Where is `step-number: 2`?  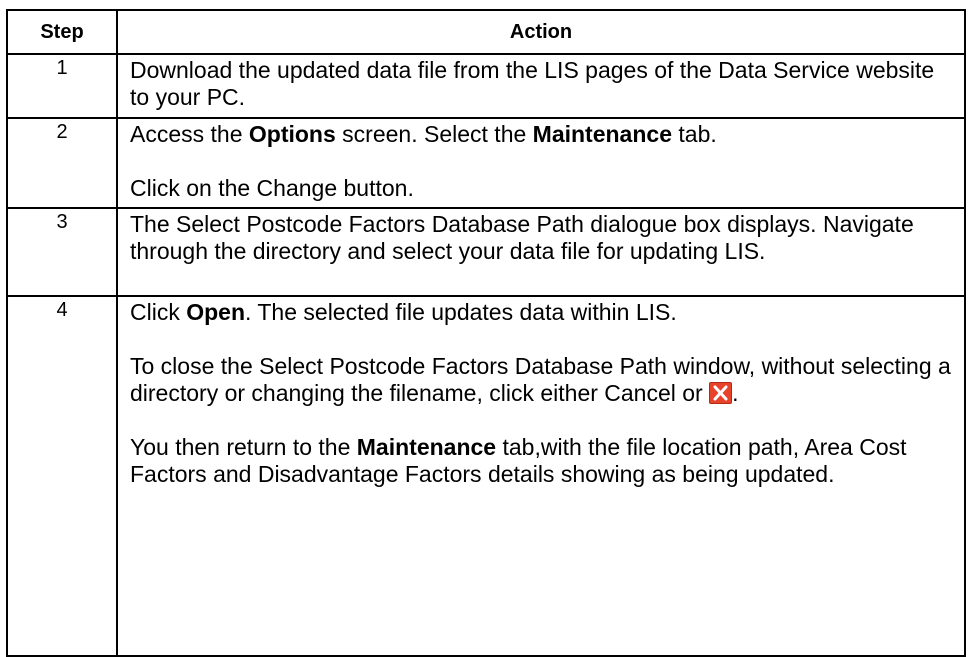 step-number: 2 is located at coordinates (62, 163).